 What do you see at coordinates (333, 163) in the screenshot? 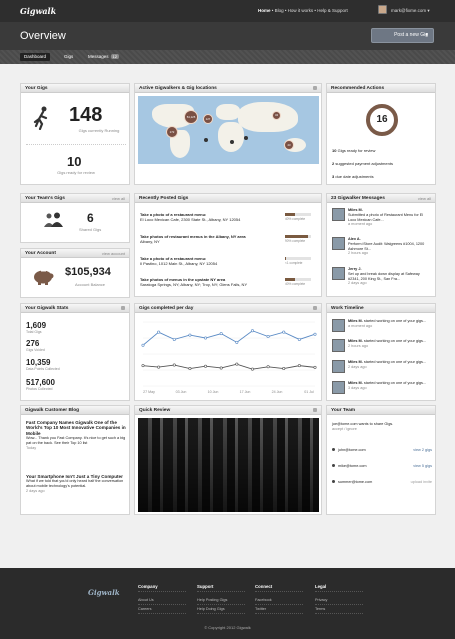
I see `action-count: 2` at bounding box center [333, 163].